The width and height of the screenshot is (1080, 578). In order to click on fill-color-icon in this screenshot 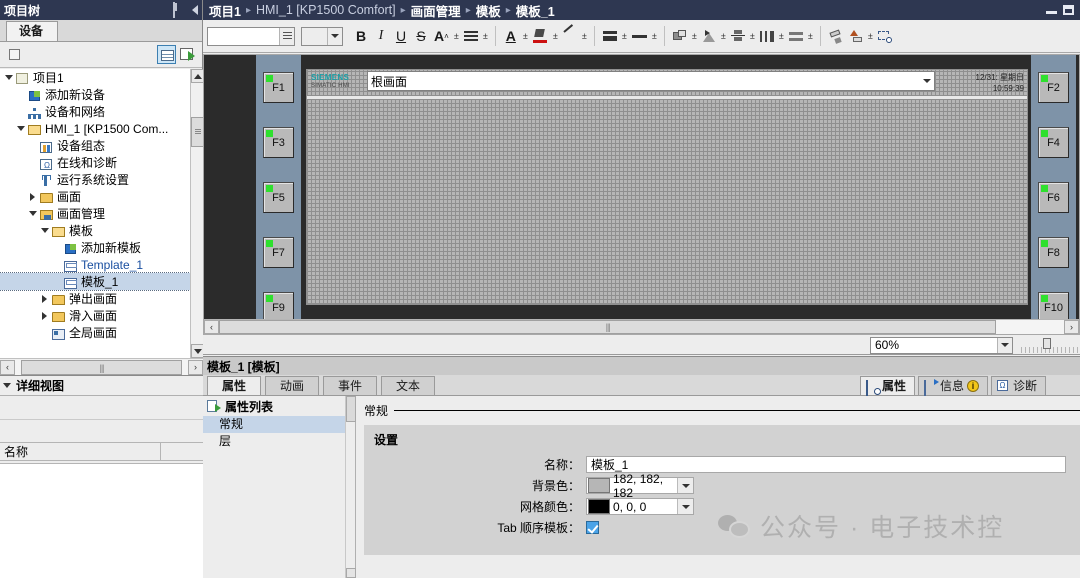, I will do `click(540, 36)`.